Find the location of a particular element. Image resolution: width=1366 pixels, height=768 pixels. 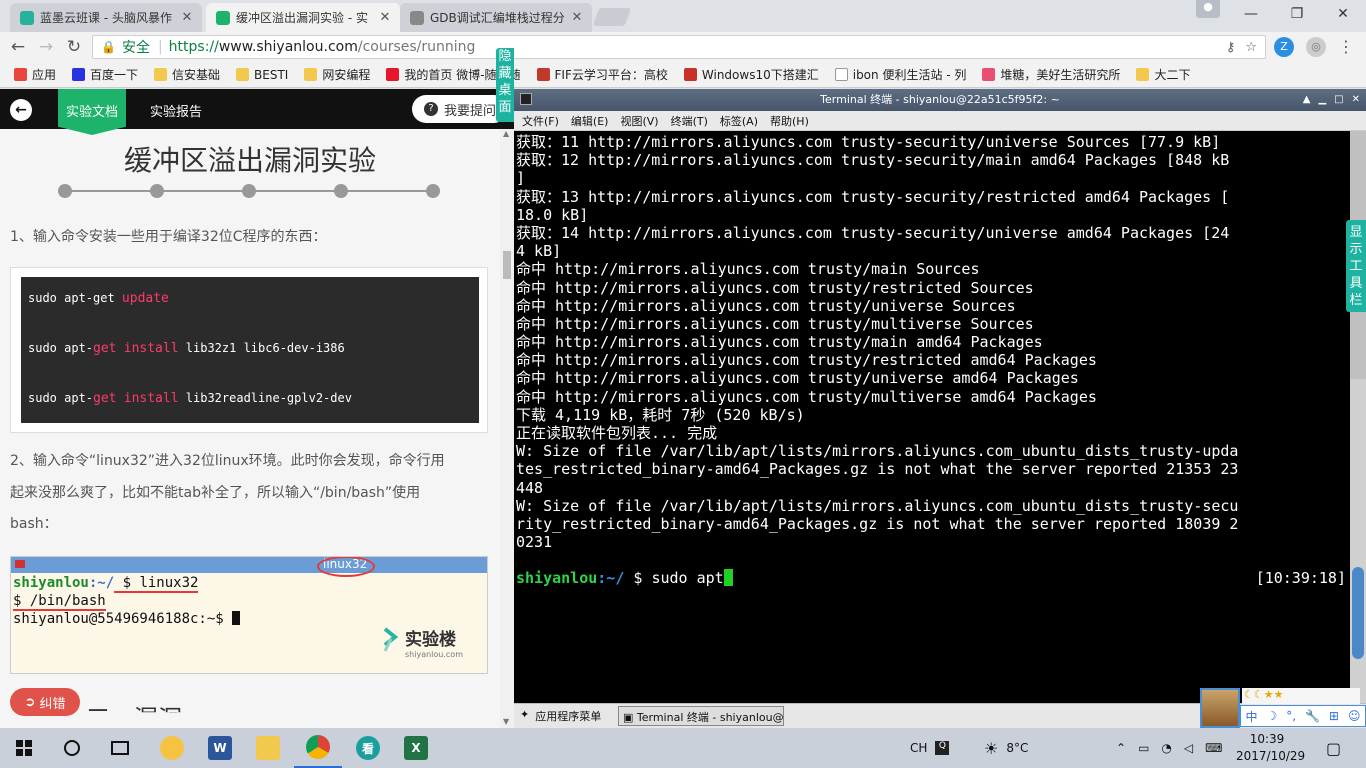

minimize-icon: — is located at coordinates (1251, 14).